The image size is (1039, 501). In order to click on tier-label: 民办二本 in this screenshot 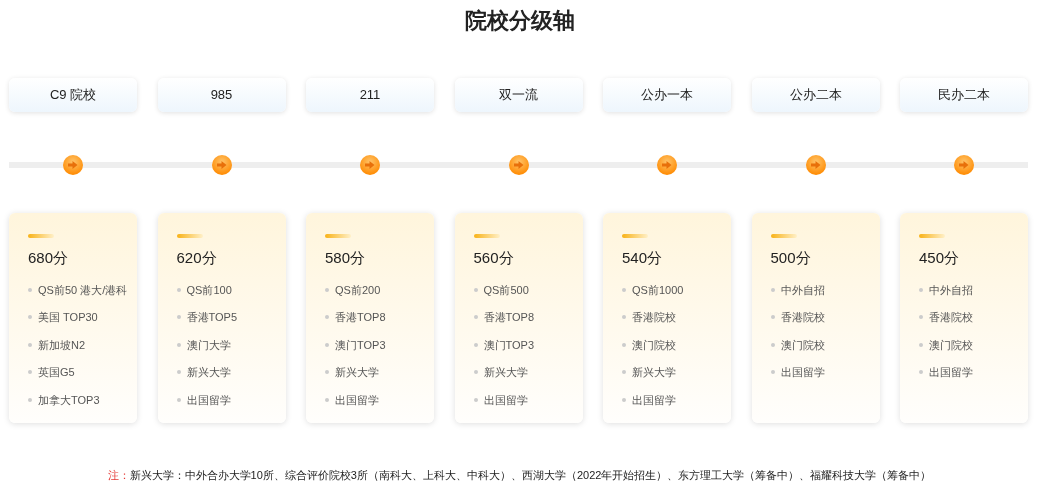, I will do `click(964, 95)`.